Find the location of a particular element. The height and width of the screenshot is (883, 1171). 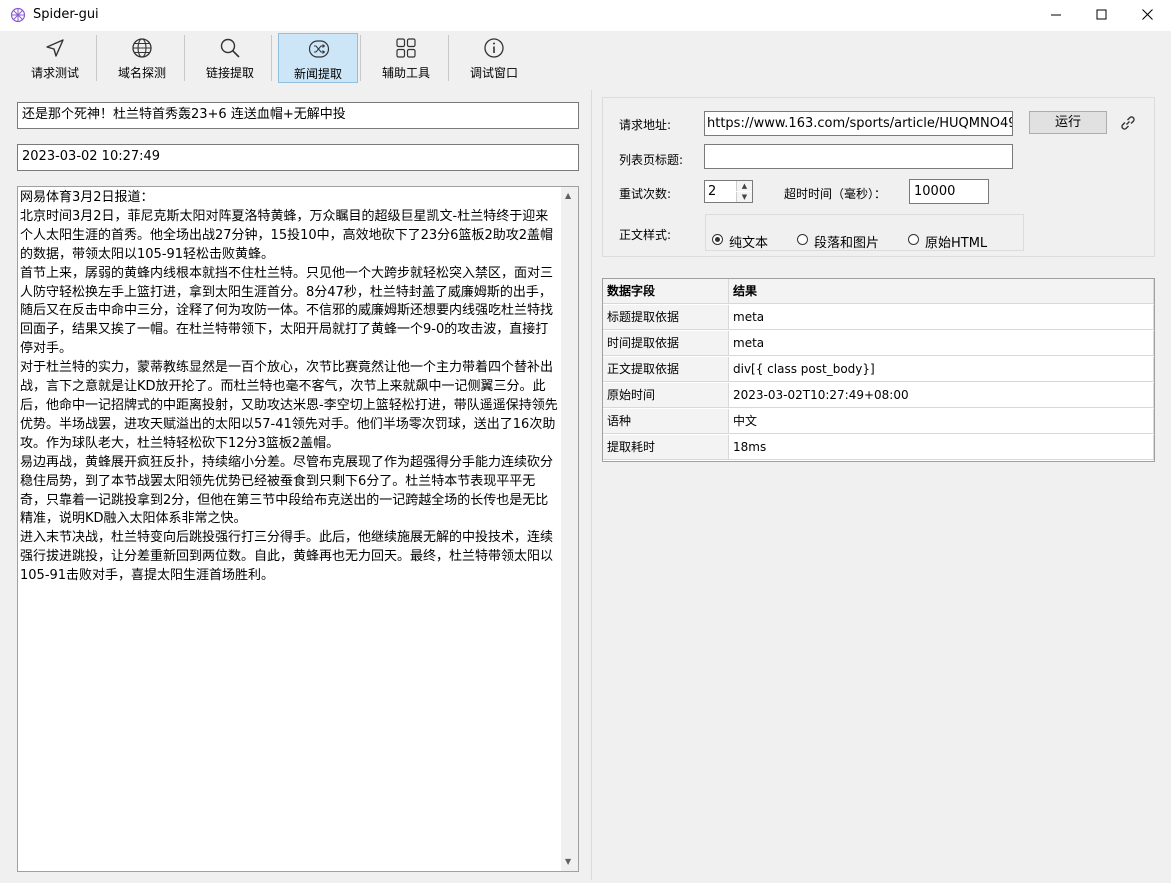

maximize-icon is located at coordinates (1101, 14).